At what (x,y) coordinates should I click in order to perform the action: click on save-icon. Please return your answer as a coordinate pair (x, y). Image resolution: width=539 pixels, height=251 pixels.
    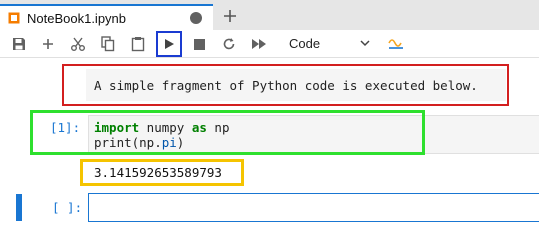
    Looking at the image, I should click on (19, 44).